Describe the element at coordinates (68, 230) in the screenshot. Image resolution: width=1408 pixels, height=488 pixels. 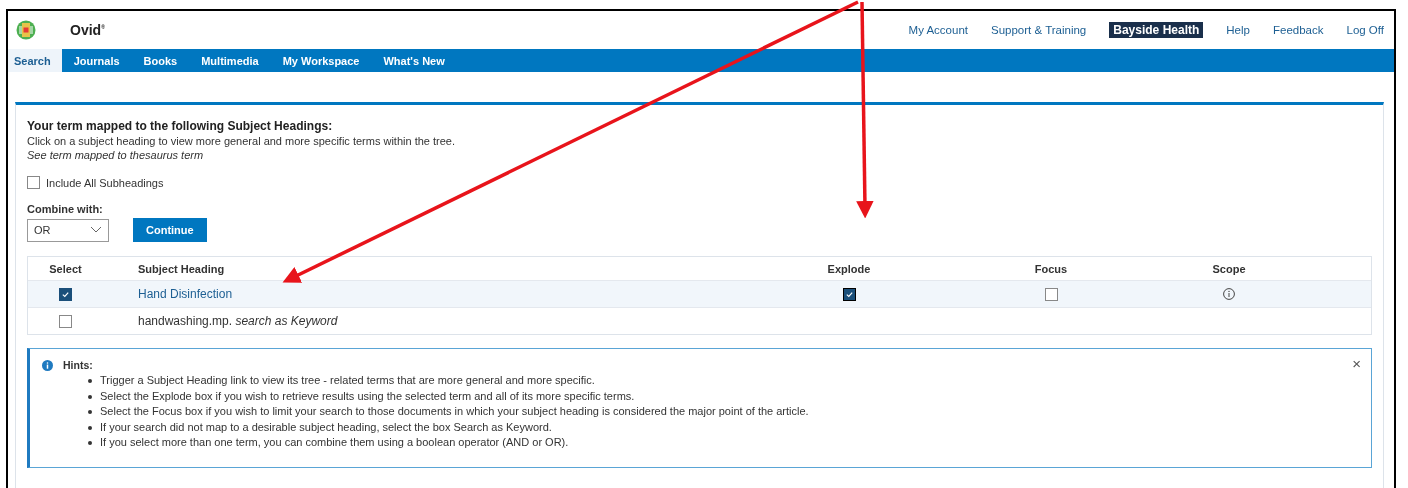
I see `combine-dropdown: OR` at that location.